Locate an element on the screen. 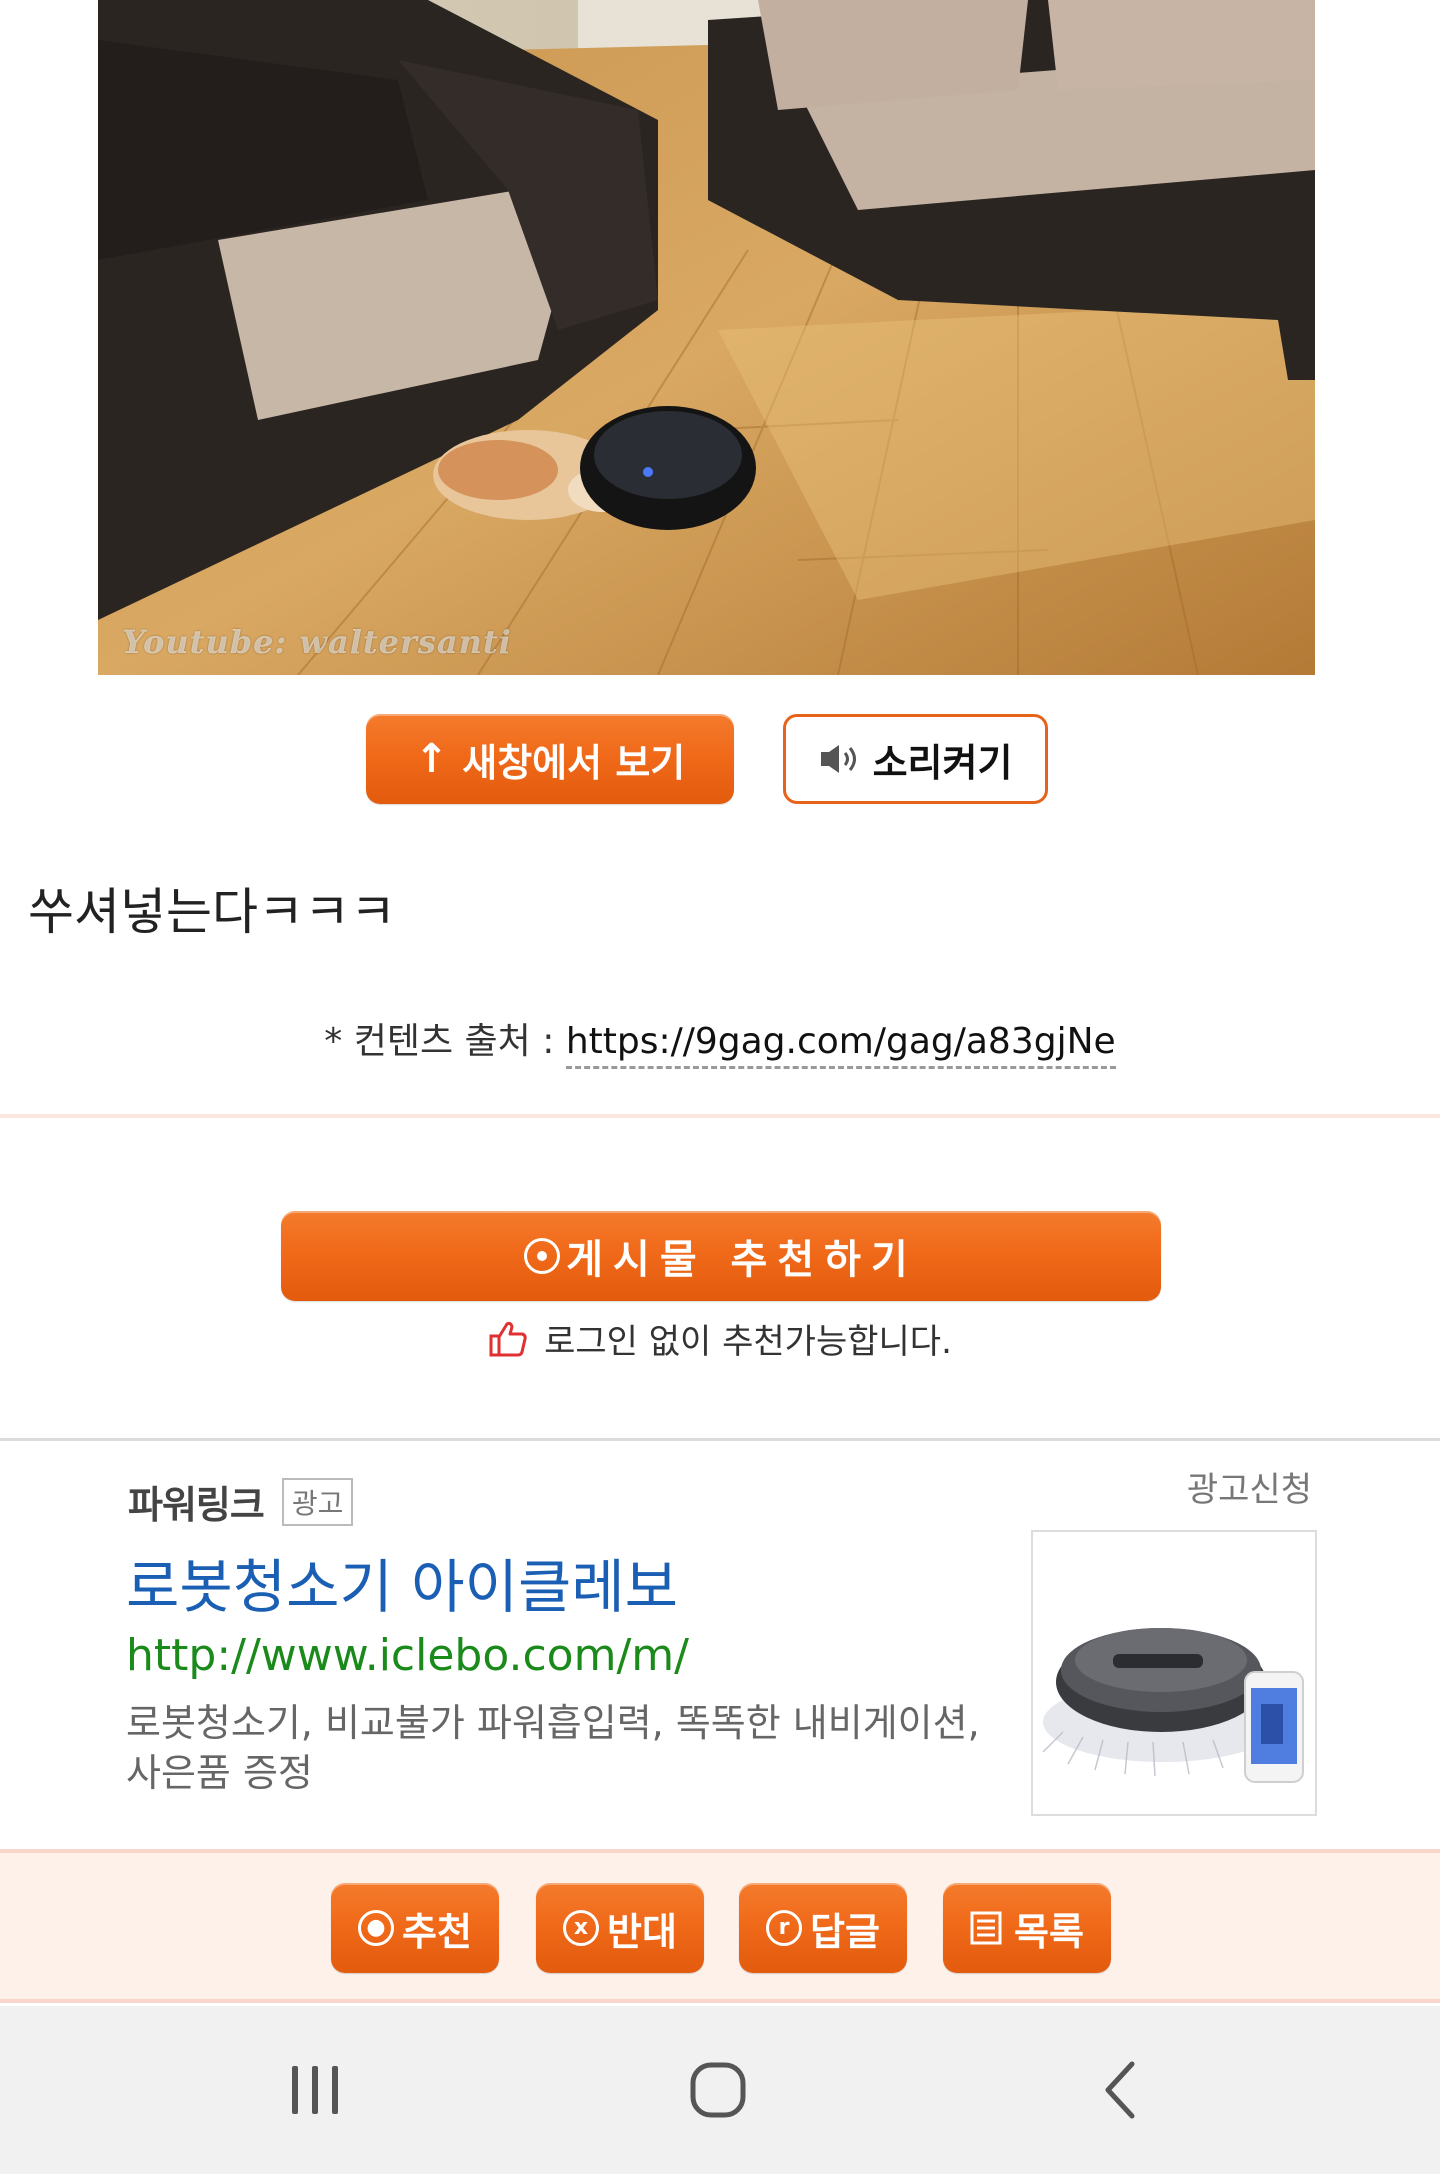 This screenshot has height=2174, width=1440. ad-apply-link: 광고신청 is located at coordinates (1249, 1486).